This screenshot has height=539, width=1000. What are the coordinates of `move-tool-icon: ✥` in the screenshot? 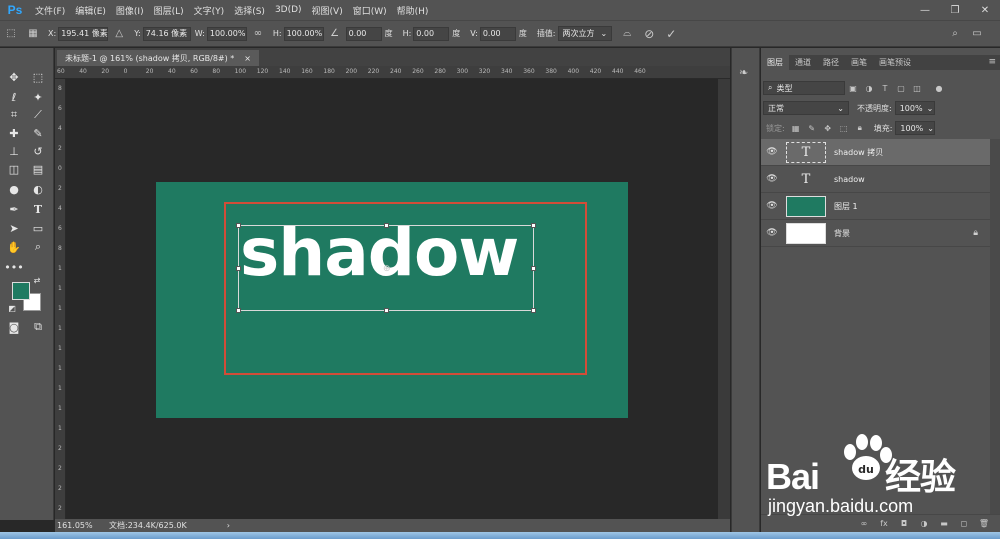 It's located at (14, 77).